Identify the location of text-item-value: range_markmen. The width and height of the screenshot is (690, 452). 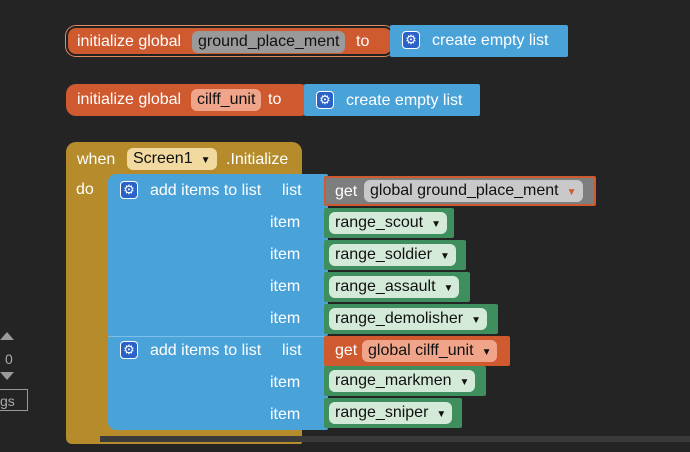
(393, 380).